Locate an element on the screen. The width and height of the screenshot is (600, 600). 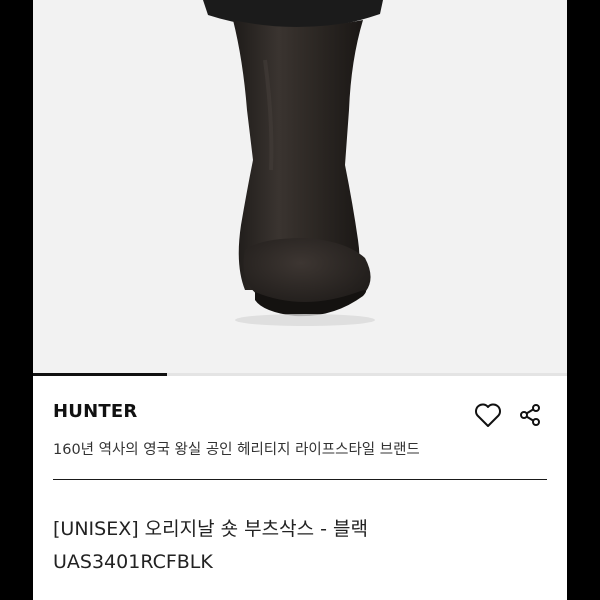
section-divider is located at coordinates (300, 479).